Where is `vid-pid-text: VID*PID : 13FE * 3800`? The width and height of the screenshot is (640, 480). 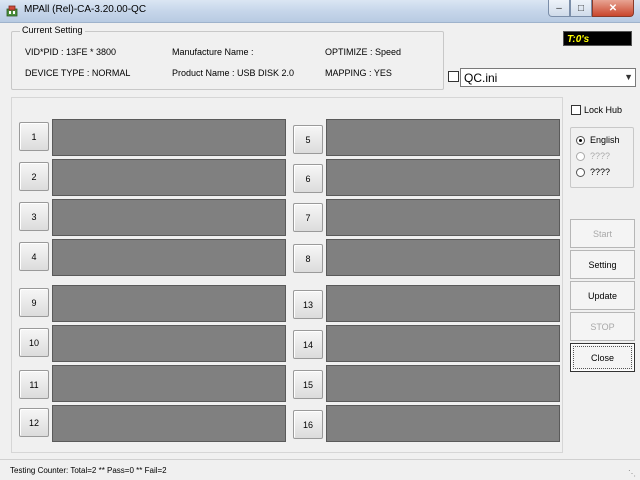
vid-pid-text: VID*PID : 13FE * 3800 is located at coordinates (71, 52).